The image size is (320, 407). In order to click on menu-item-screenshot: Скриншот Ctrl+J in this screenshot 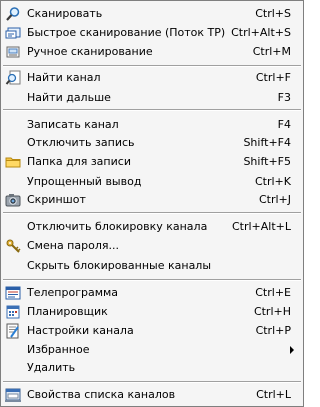, I will do `click(152, 200)`.